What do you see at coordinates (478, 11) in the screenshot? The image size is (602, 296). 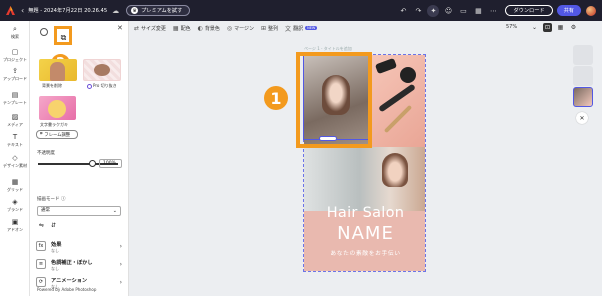 I see `schedule-icon: ▦` at bounding box center [478, 11].